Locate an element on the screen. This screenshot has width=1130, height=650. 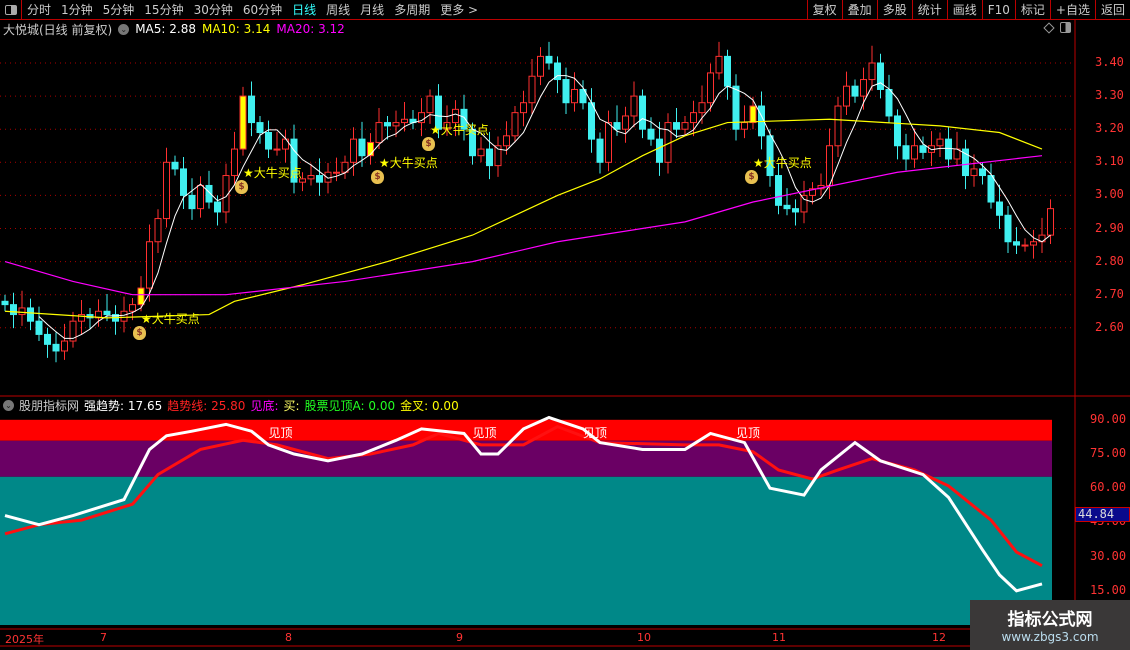
golden-cross-value: 金叉: 0.00 is located at coordinates (429, 406).